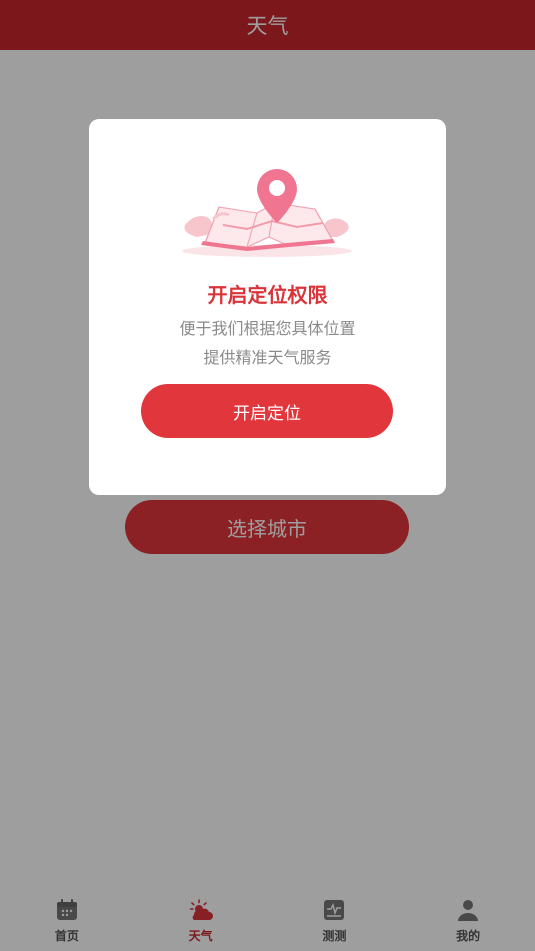 Image resolution: width=535 pixels, height=951 pixels. I want to click on dialog-description-line-2: 提供精准天气服务, so click(267, 357).